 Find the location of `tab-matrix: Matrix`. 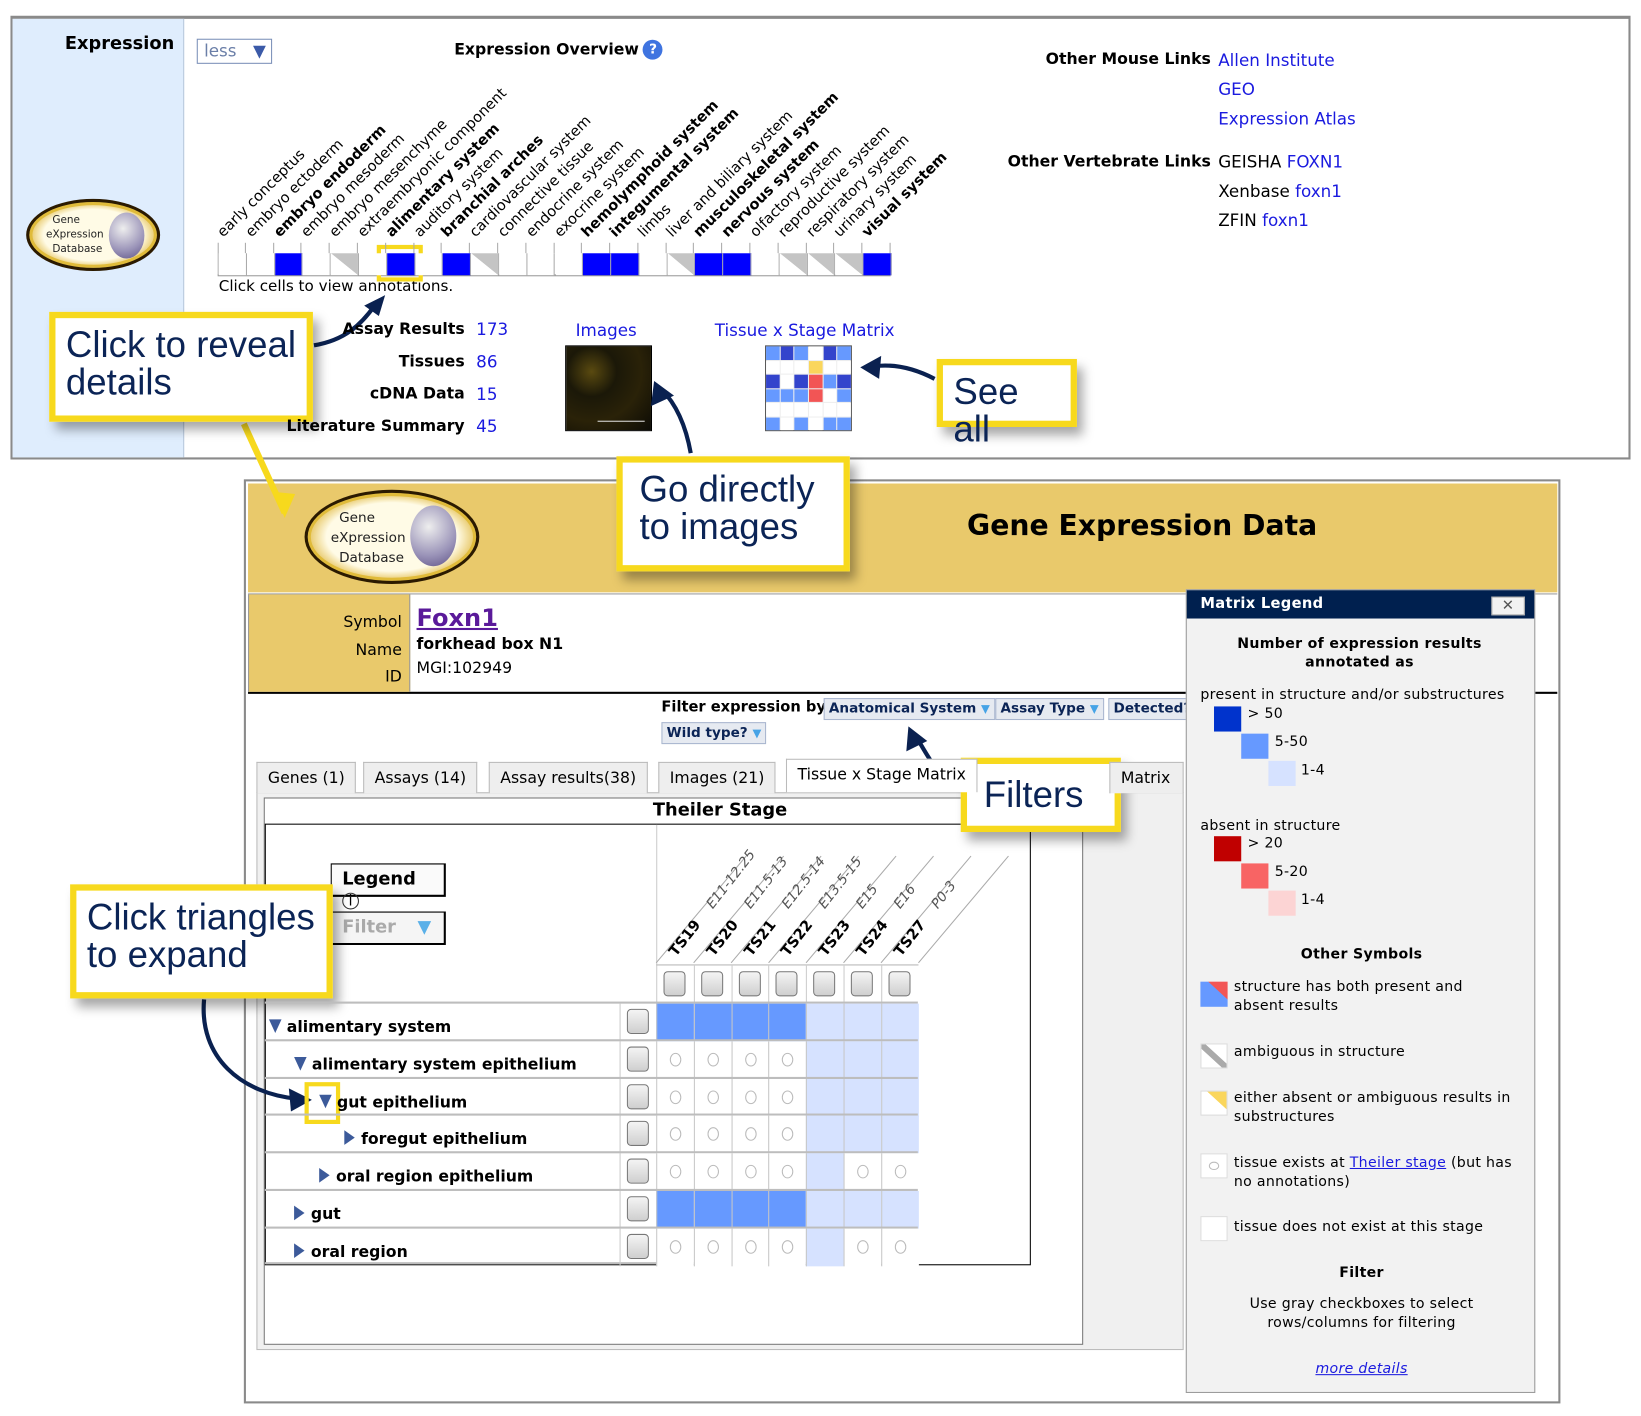

tab-matrix: Matrix is located at coordinates (1146, 777).